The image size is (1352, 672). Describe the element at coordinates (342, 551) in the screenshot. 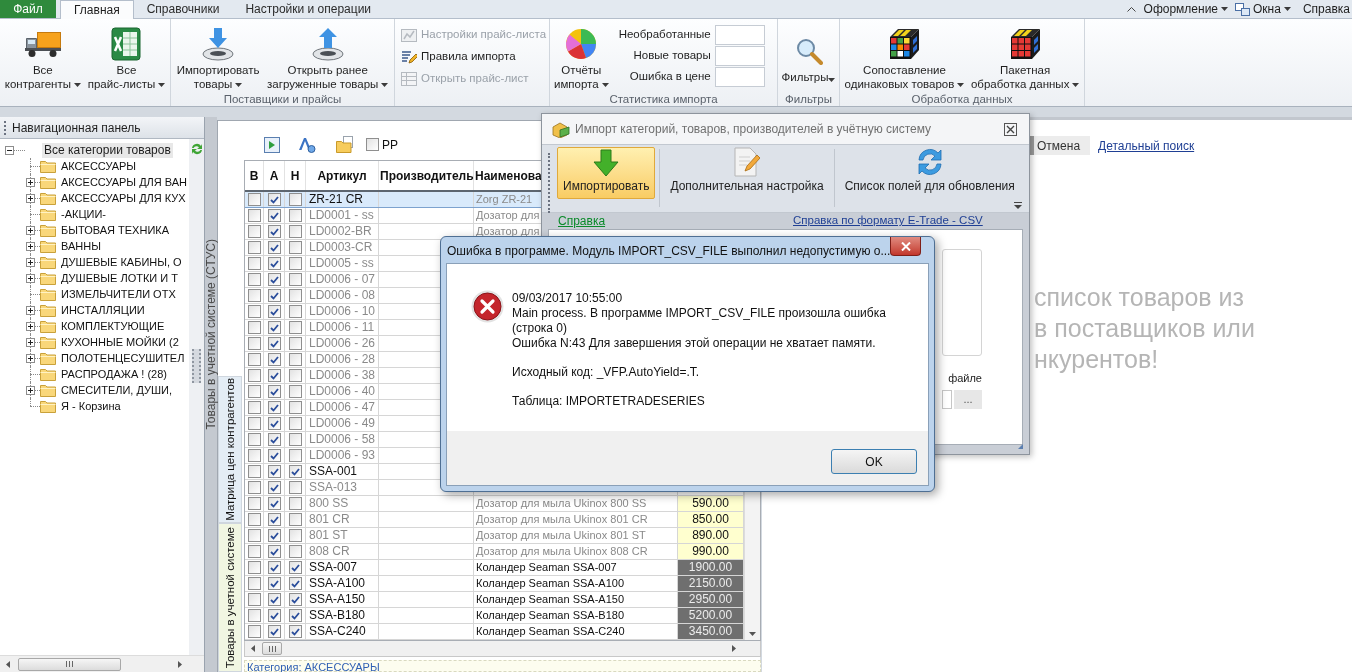

I see `table-cell: 808 CR` at that location.